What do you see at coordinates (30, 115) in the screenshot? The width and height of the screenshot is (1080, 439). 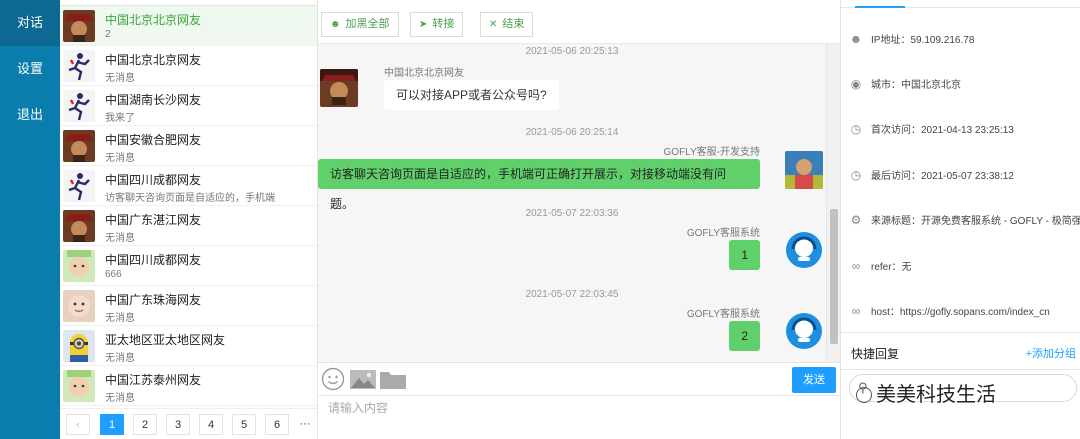 I see `nav-logout: 退出` at bounding box center [30, 115].